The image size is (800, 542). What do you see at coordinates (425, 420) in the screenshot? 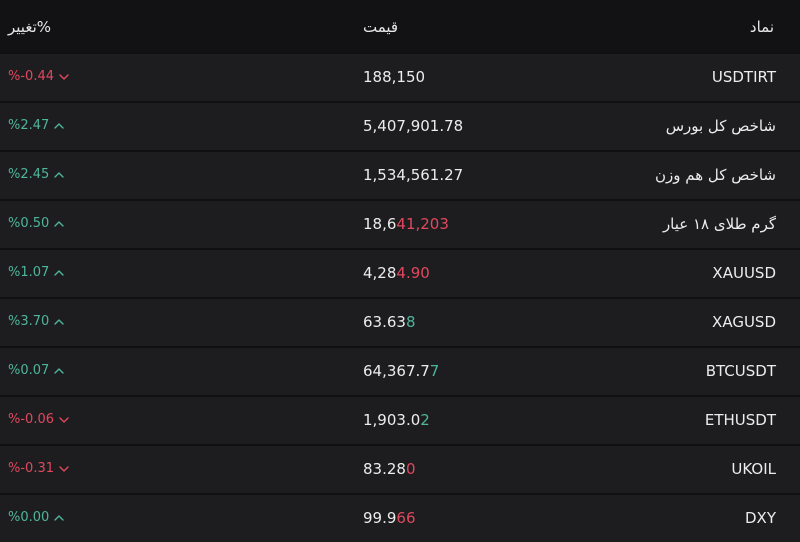
I see `row-price-tail: 2` at bounding box center [425, 420].